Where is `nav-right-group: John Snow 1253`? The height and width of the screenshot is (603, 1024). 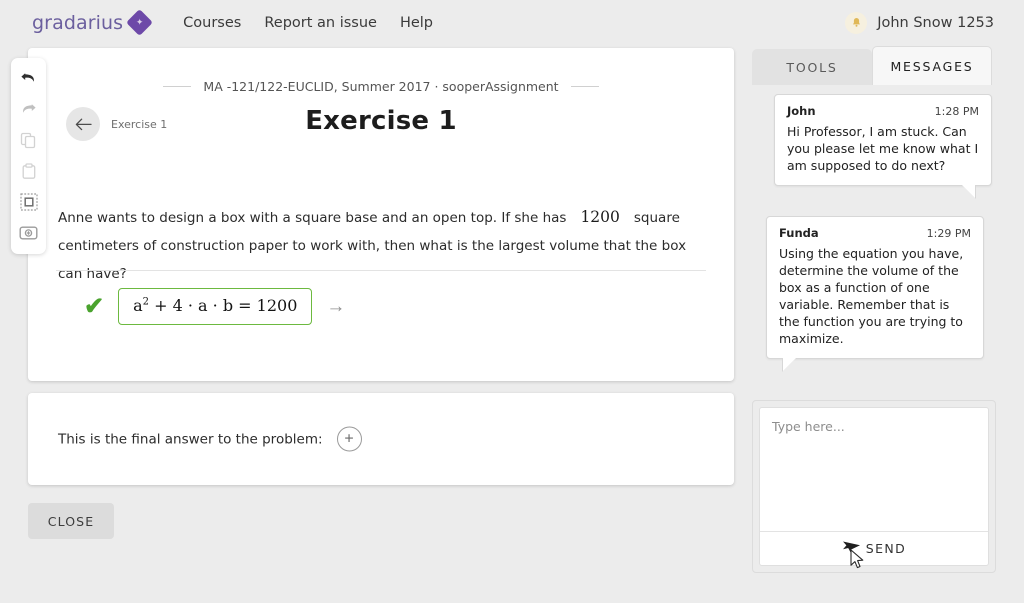 nav-right-group: John Snow 1253 is located at coordinates (919, 22).